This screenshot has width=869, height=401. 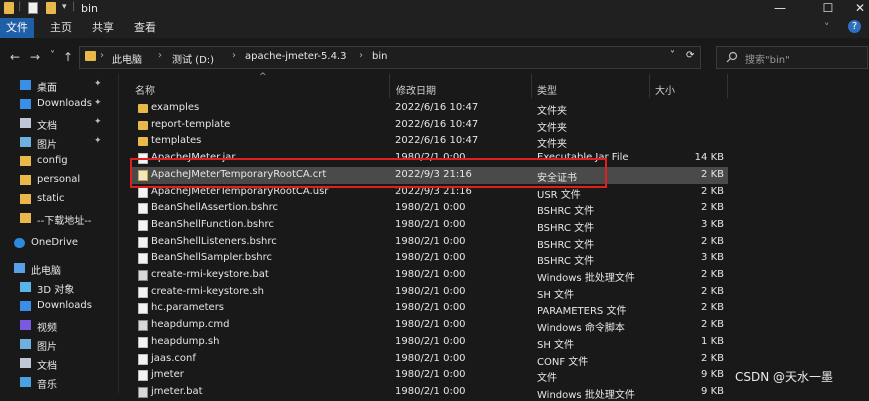 I want to click on file-name: examples, so click(x=175, y=107).